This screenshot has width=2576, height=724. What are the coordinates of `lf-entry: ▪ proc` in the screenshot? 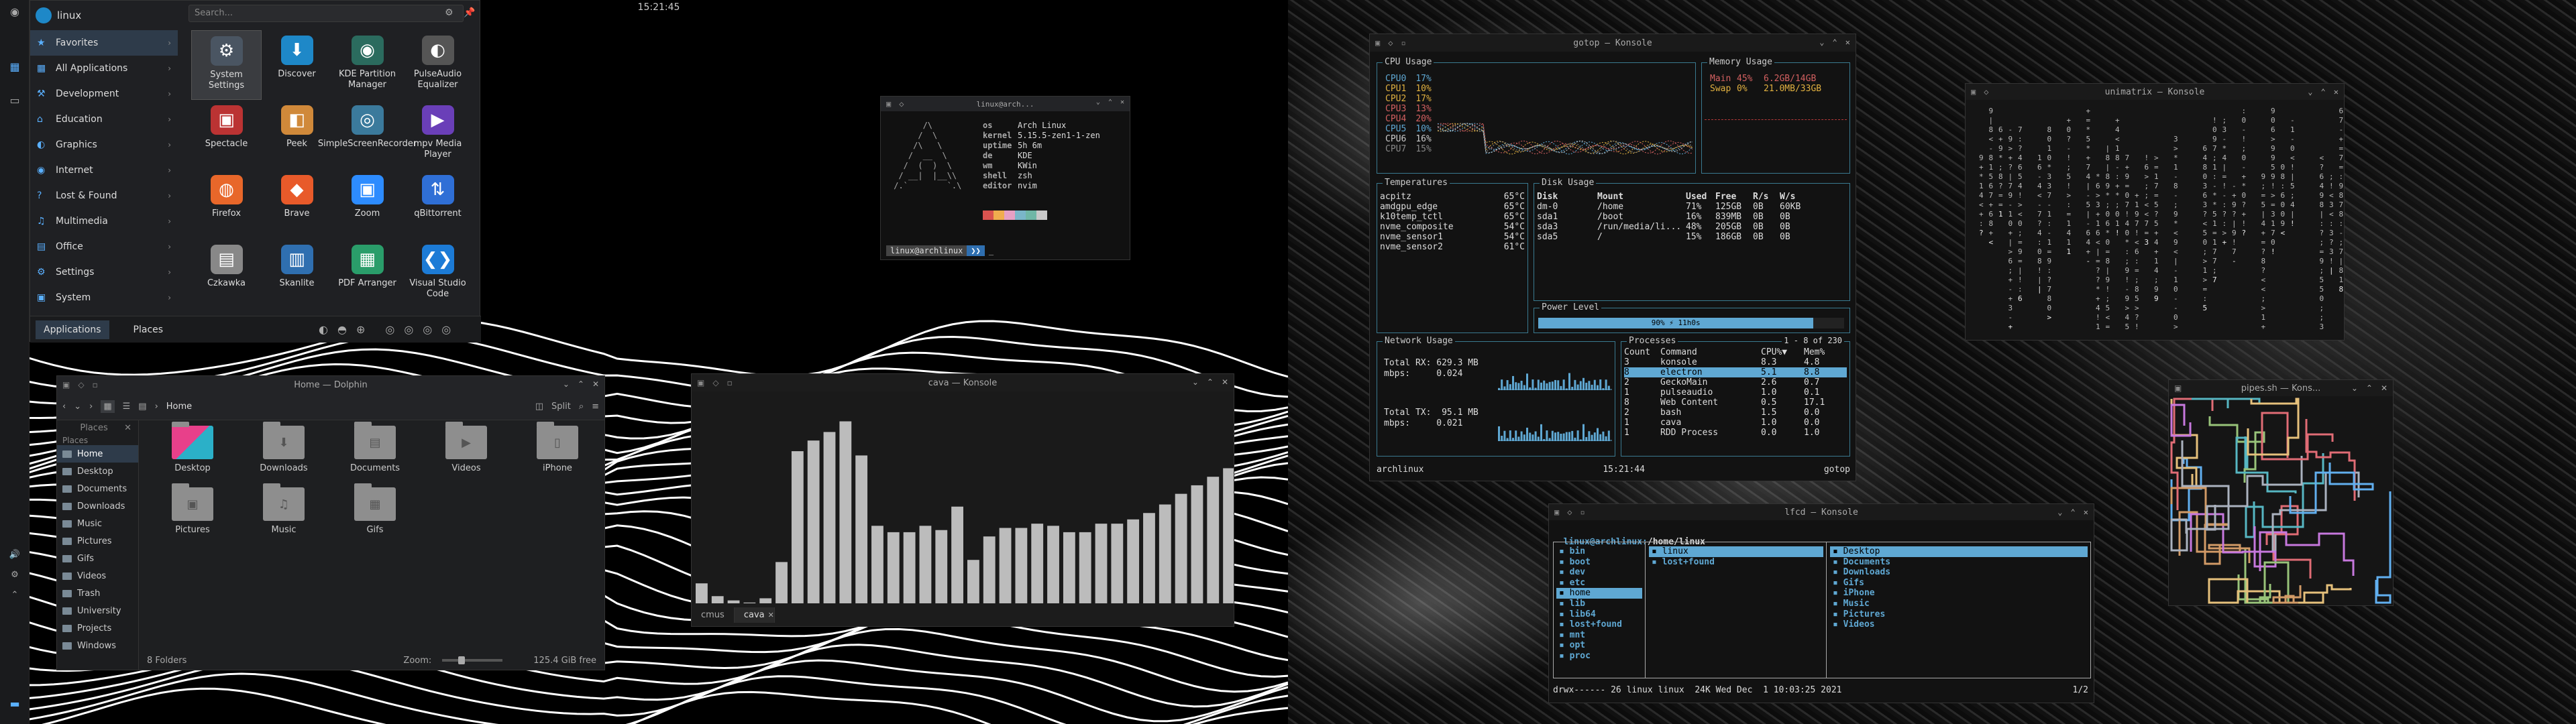 It's located at (1599, 656).